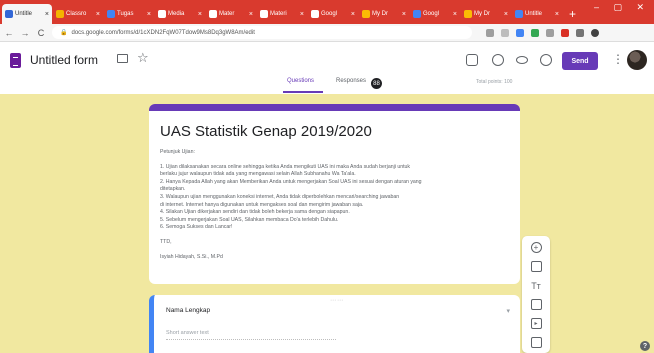 This screenshot has height=353, width=654. Describe the element at coordinates (536, 266) in the screenshot. I see `import-questions-icon` at that location.